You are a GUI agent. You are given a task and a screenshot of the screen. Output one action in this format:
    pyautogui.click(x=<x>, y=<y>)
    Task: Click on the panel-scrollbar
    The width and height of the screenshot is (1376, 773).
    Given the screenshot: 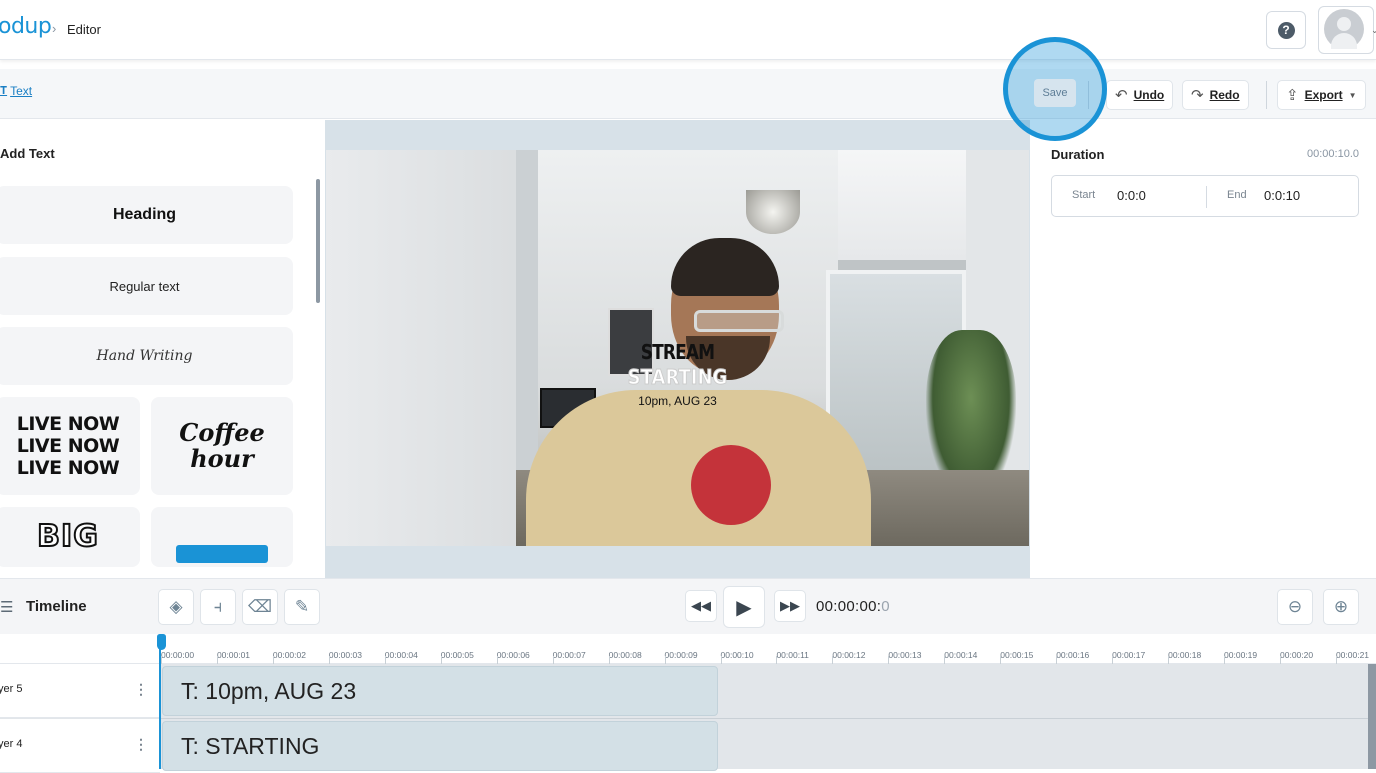 What is the action you would take?
    pyautogui.click(x=318, y=241)
    